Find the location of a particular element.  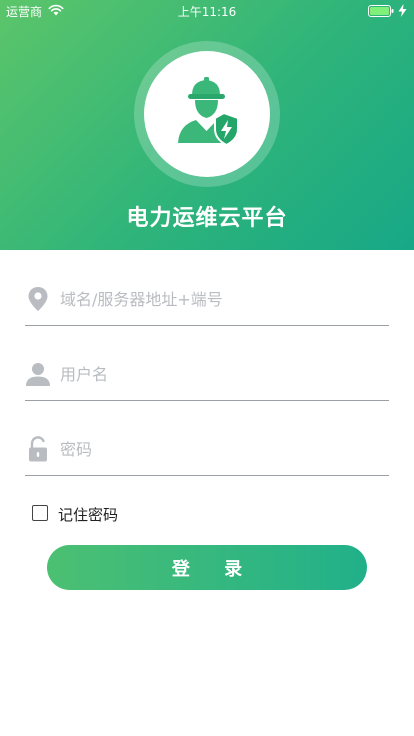

logo is located at coordinates (207, 114).